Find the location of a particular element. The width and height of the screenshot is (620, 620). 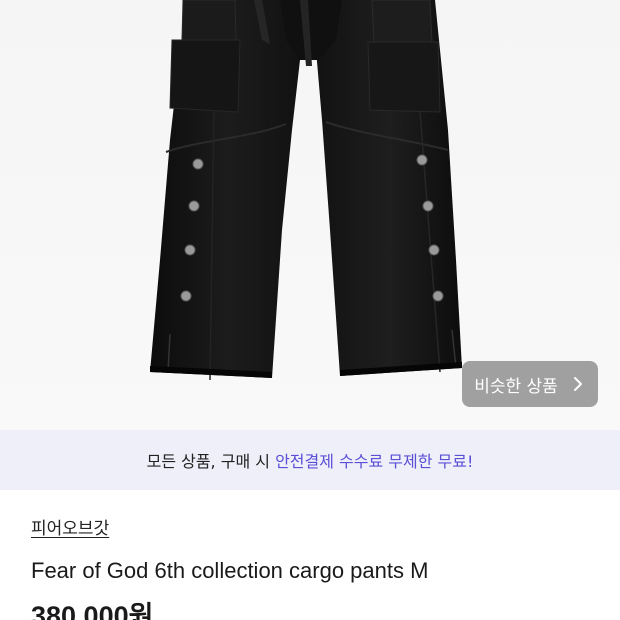

banner-highlight: 안전결제 수수료 무제한 무료! is located at coordinates (374, 461).